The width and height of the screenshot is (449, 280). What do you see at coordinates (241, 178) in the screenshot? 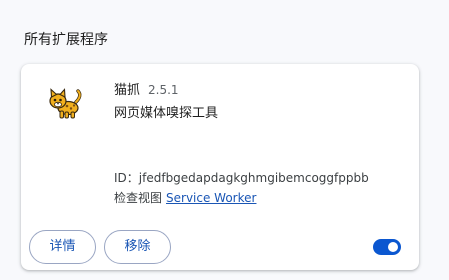
I see `extension-id: ID：jfedfbgedapdagkghmgibemcoggfppbb` at bounding box center [241, 178].